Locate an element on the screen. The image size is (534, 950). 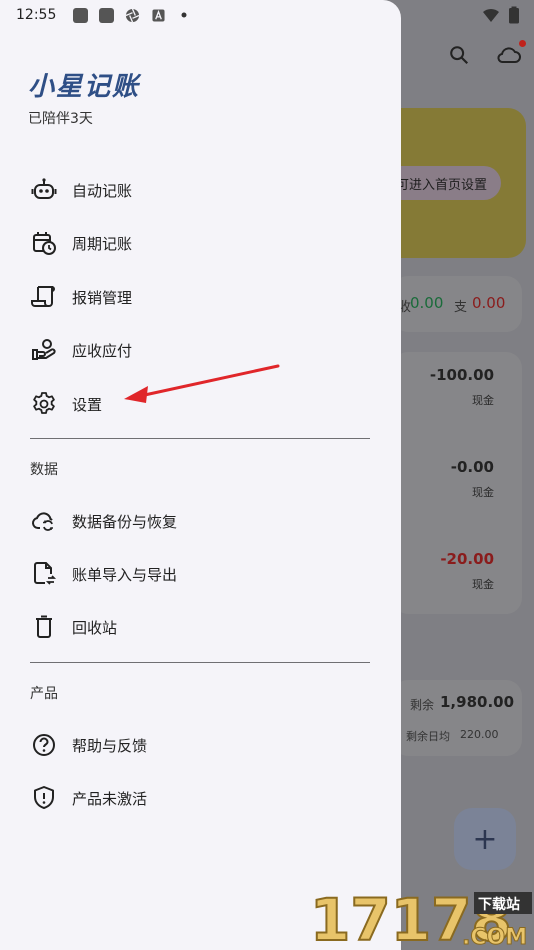
keyboard-a-icon is located at coordinates (158, 15).